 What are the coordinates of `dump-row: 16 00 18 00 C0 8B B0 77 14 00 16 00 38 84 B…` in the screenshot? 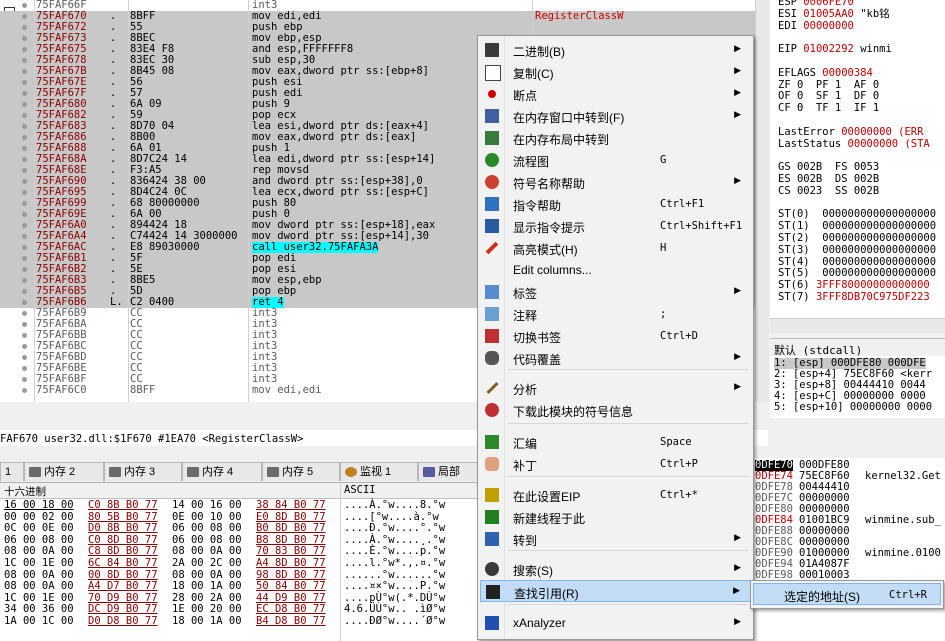 It's located at (239, 505).